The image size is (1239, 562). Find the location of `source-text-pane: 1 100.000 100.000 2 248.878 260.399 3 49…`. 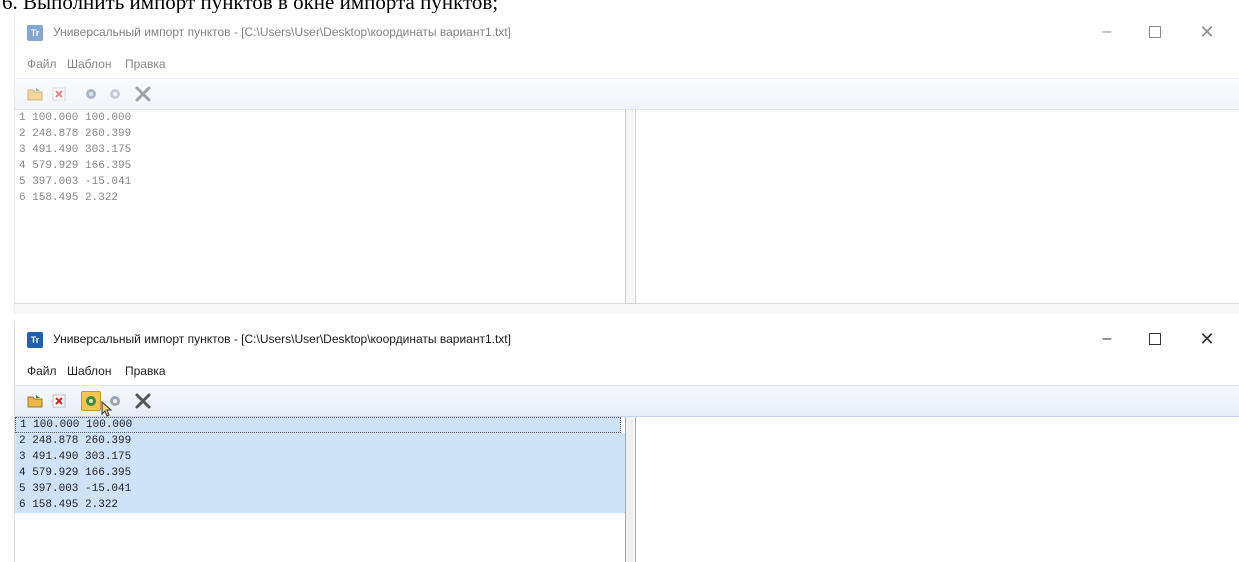

source-text-pane: 1 100.000 100.000 2 248.878 260.399 3 49… is located at coordinates (320, 489).